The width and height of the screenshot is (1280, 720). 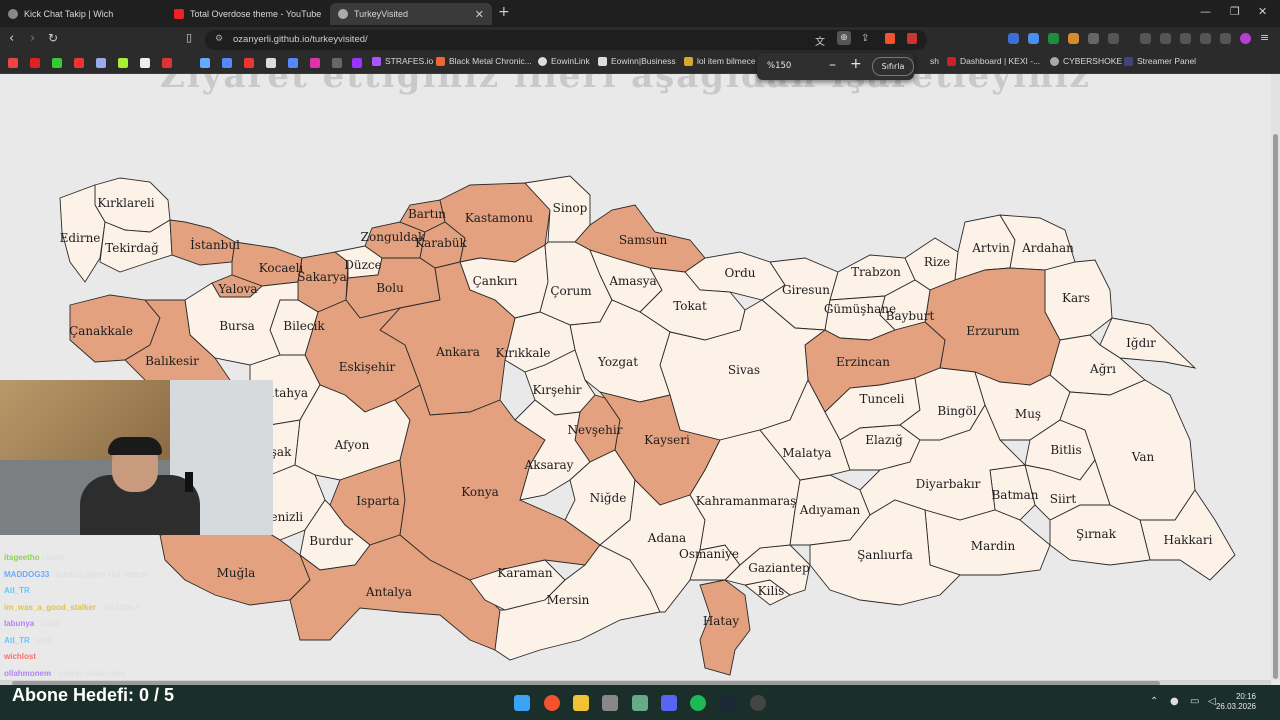 What do you see at coordinates (189, 37) in the screenshot?
I see `bookmark-icon: ▯` at bounding box center [189, 37].